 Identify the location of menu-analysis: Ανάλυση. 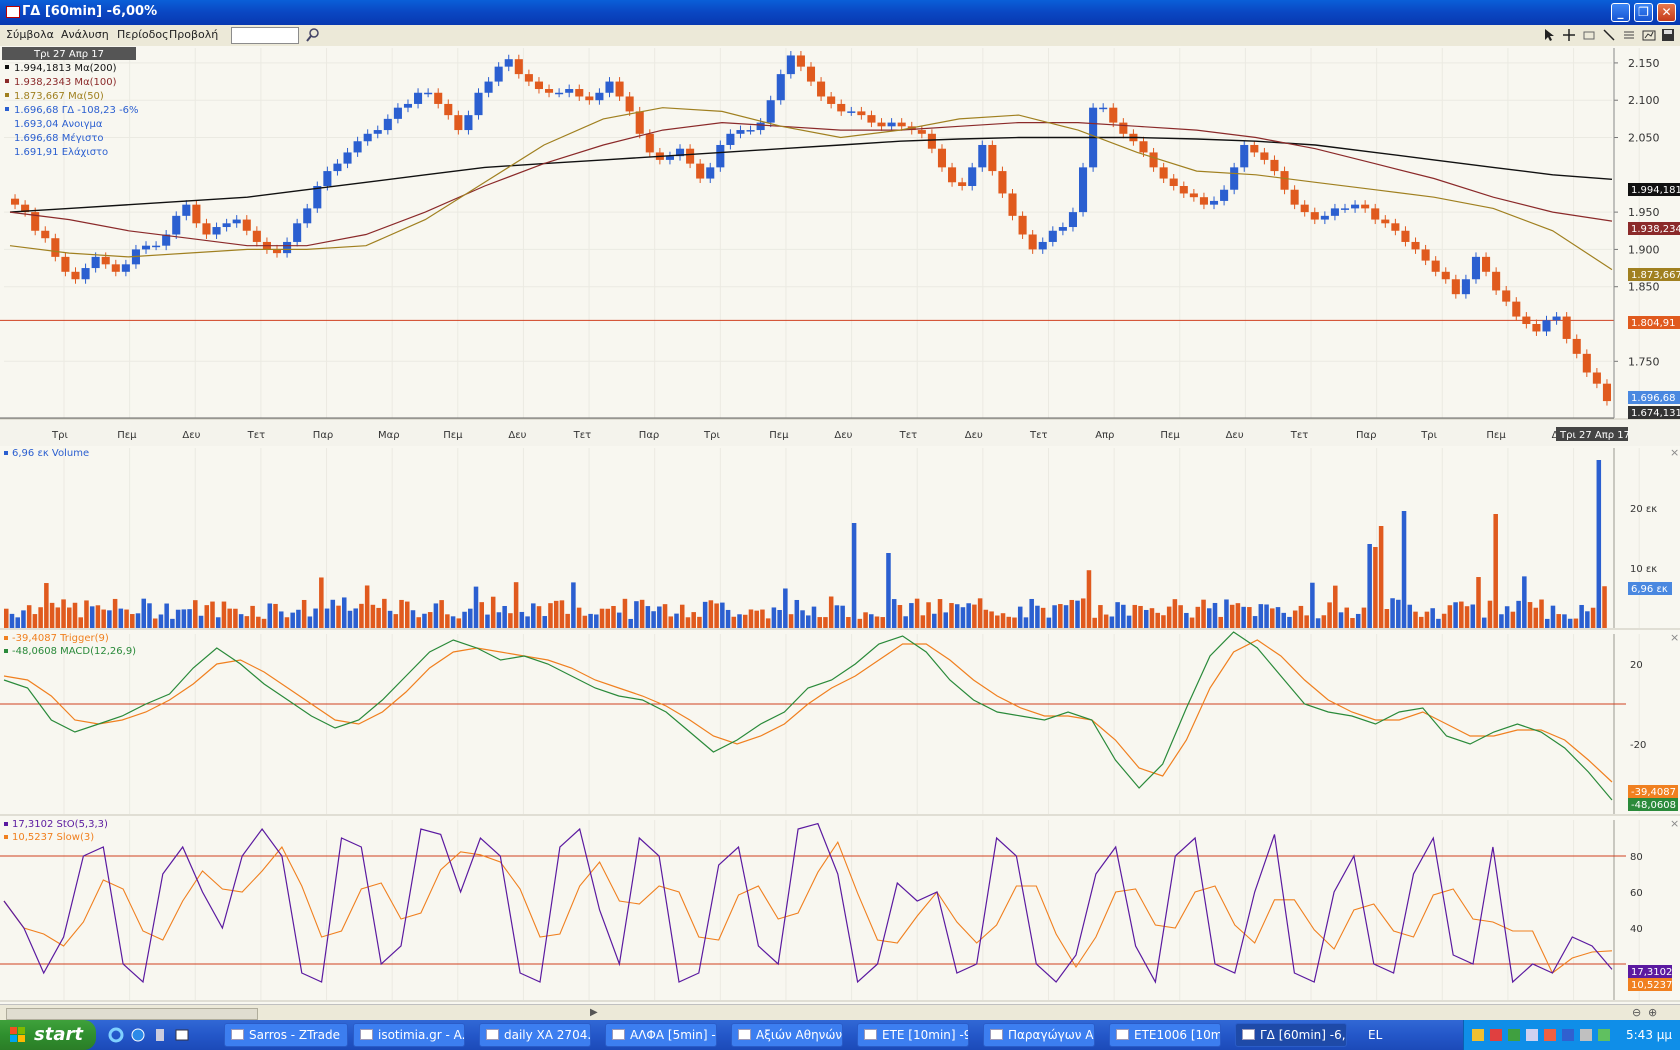
(85, 34).